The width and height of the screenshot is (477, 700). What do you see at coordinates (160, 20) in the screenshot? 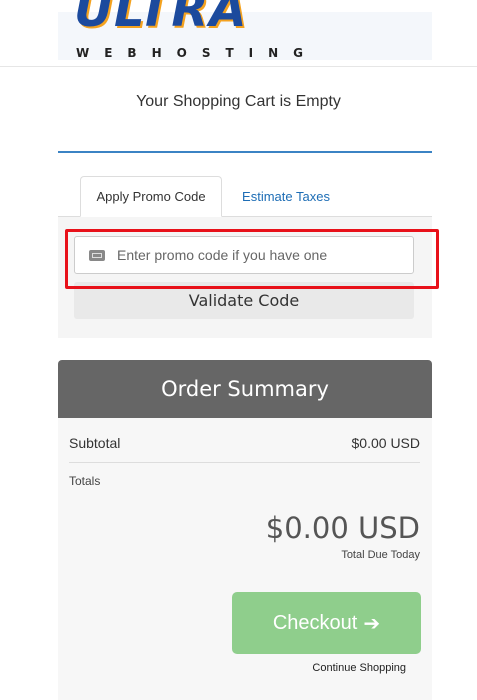
I see `logo: ULTRA` at bounding box center [160, 20].